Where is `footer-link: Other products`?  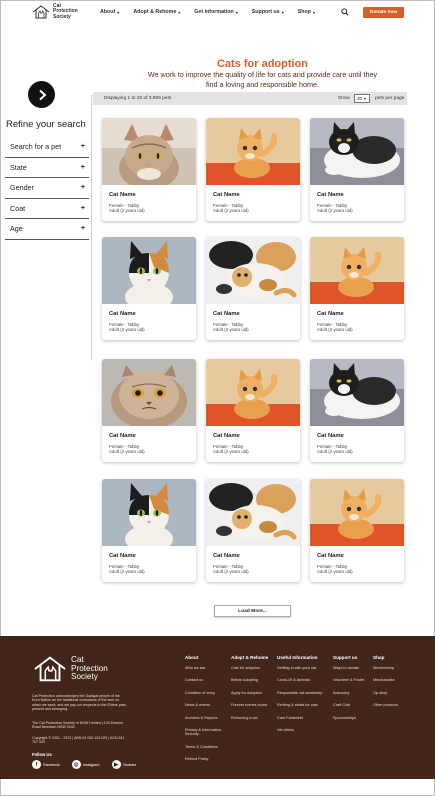 footer-link: Other products is located at coordinates (385, 705).